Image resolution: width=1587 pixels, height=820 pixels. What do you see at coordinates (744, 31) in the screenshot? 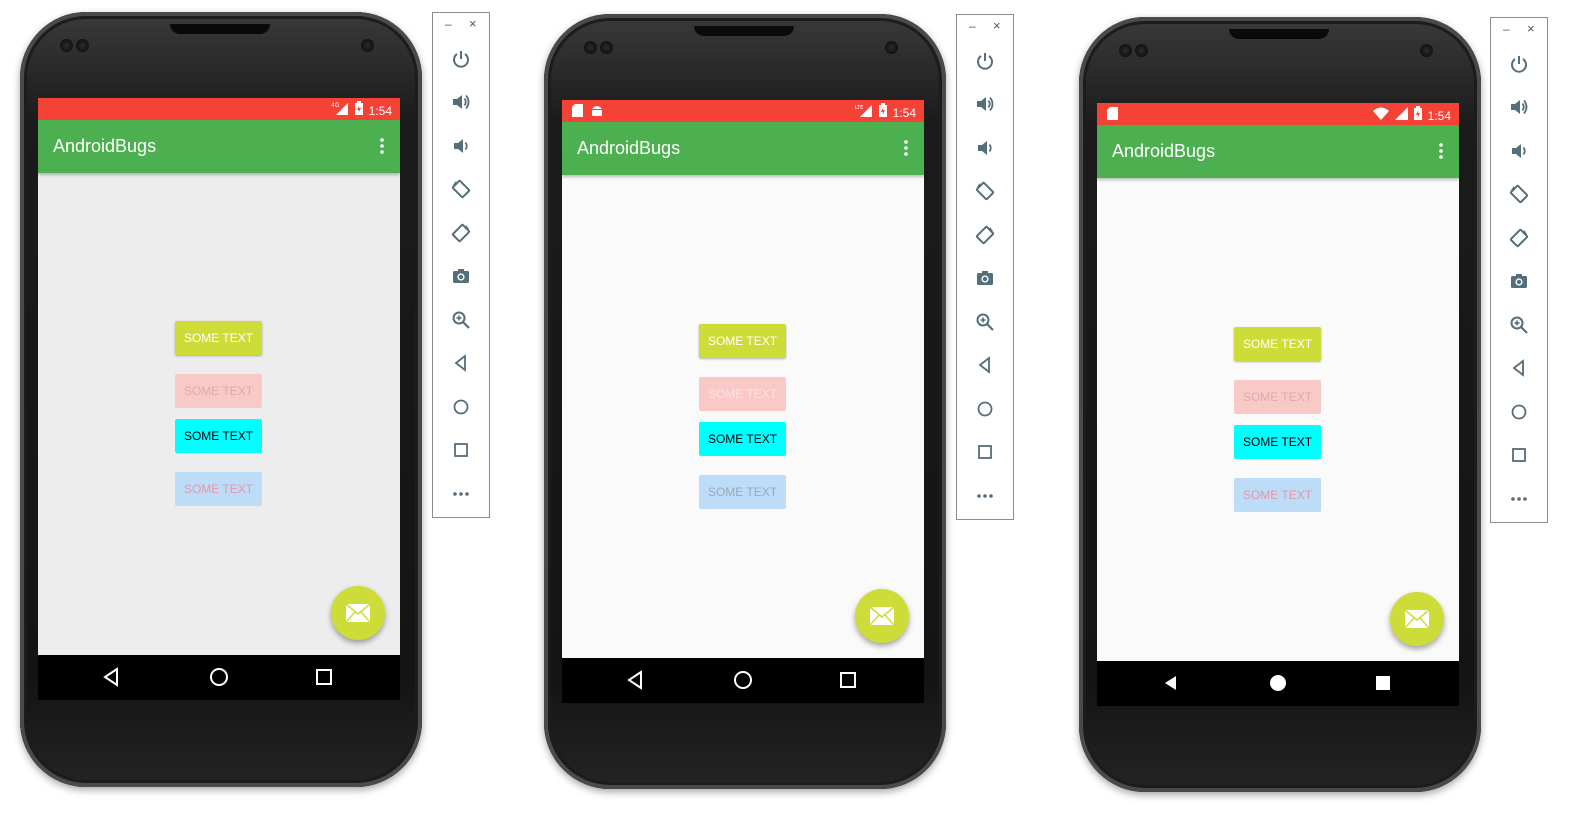
I see `earpiece` at bounding box center [744, 31].